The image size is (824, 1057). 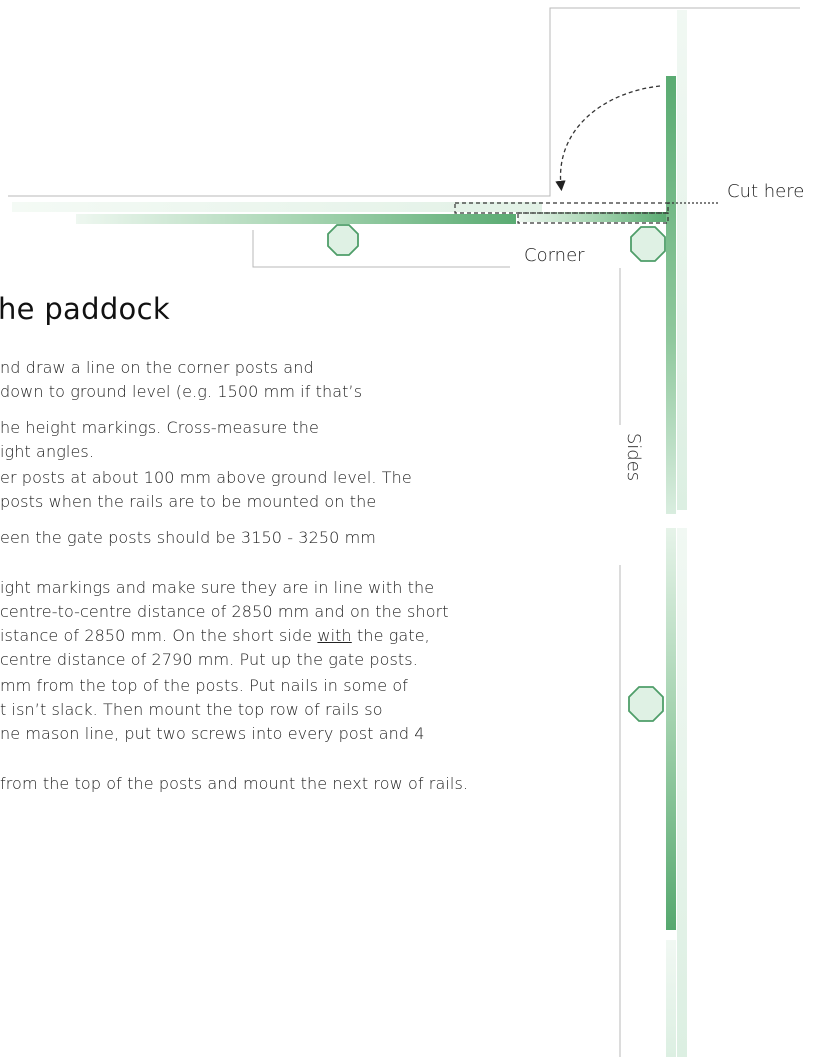 What do you see at coordinates (390, 635) in the screenshot?
I see `body-line-part: the gate,` at bounding box center [390, 635].